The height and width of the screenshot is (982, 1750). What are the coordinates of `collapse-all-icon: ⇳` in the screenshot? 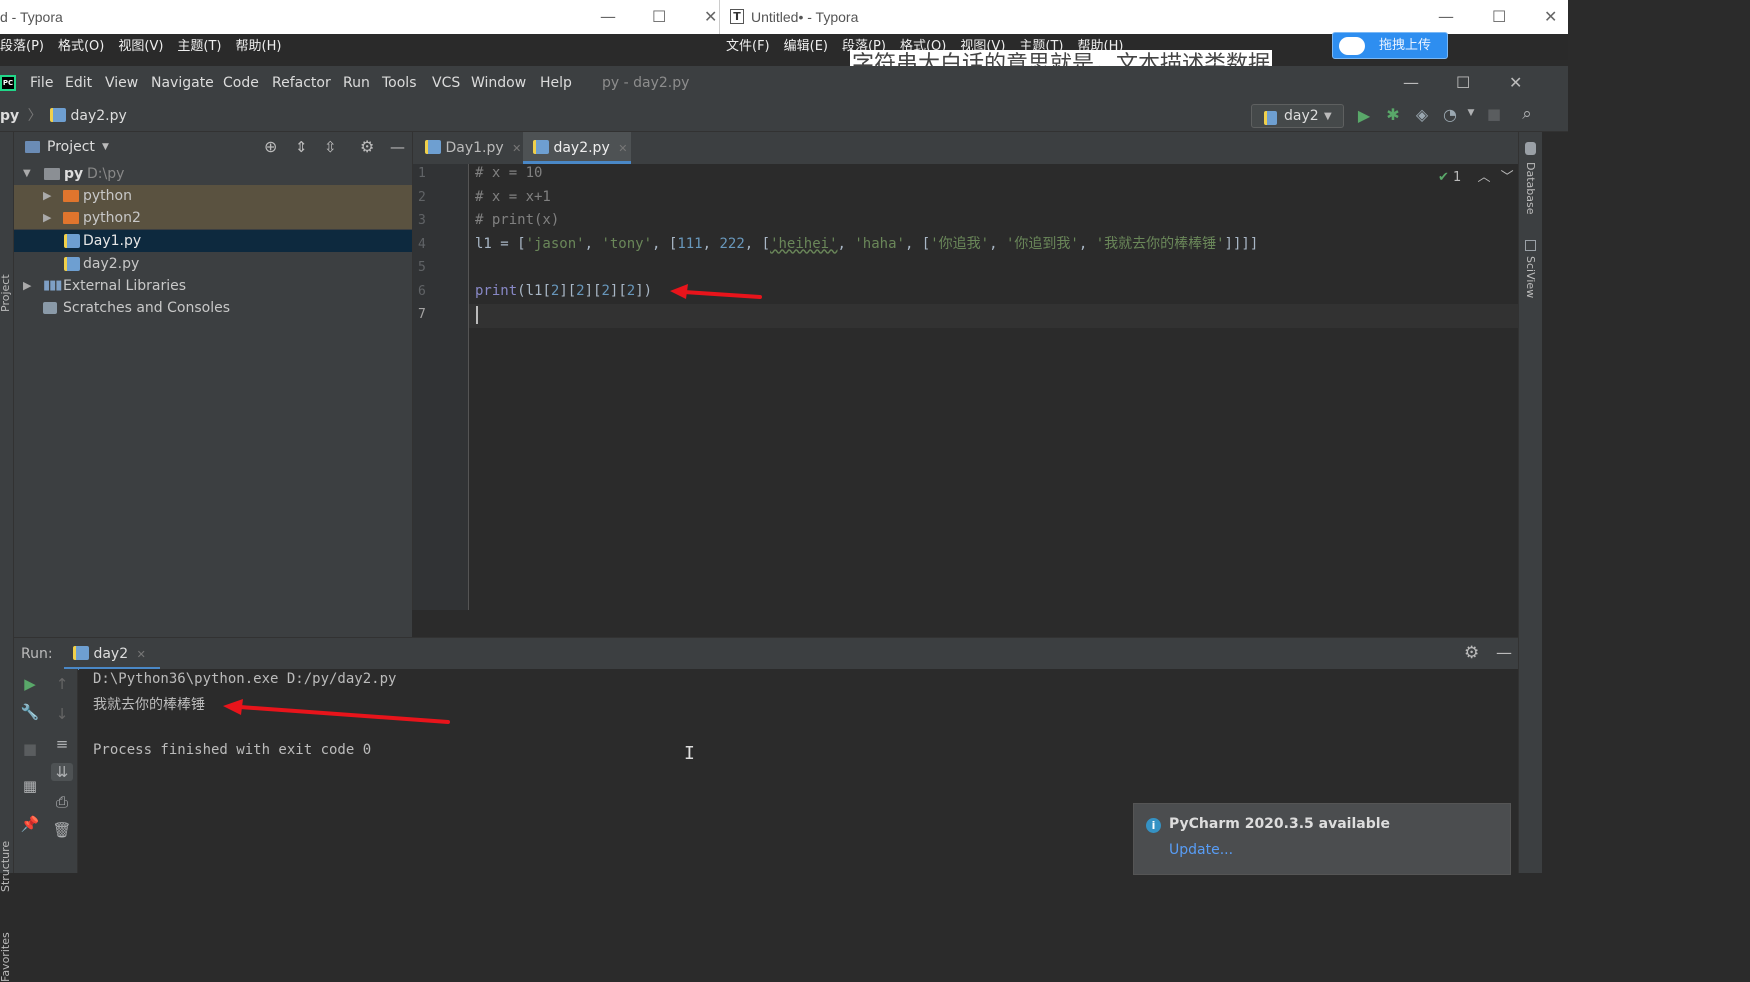 It's located at (330, 147).